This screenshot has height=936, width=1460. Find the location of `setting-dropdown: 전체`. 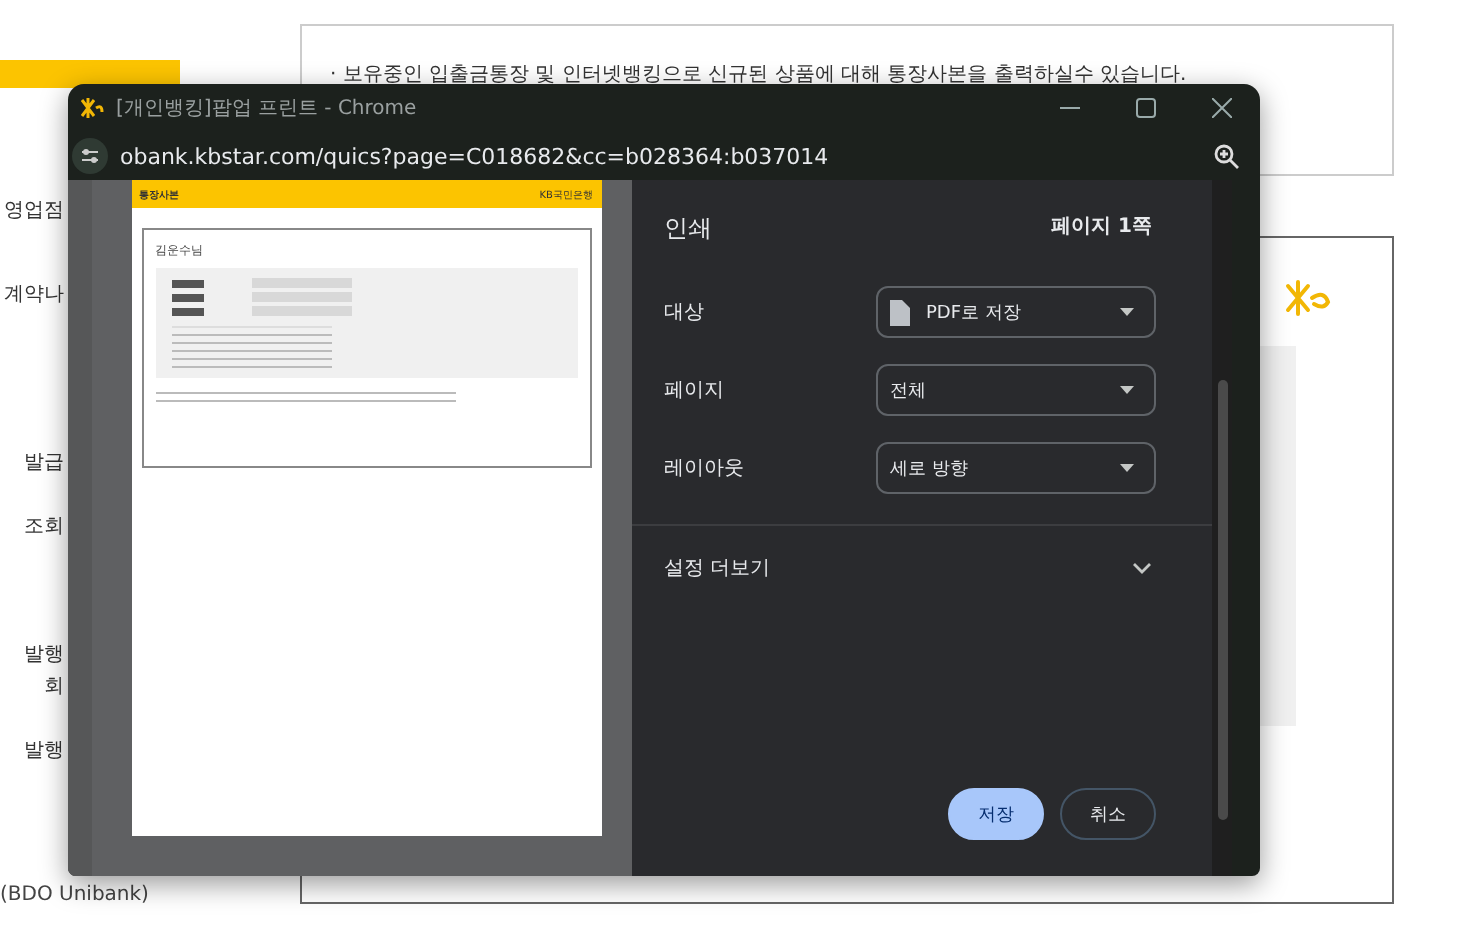

setting-dropdown: 전체 is located at coordinates (1016, 390).